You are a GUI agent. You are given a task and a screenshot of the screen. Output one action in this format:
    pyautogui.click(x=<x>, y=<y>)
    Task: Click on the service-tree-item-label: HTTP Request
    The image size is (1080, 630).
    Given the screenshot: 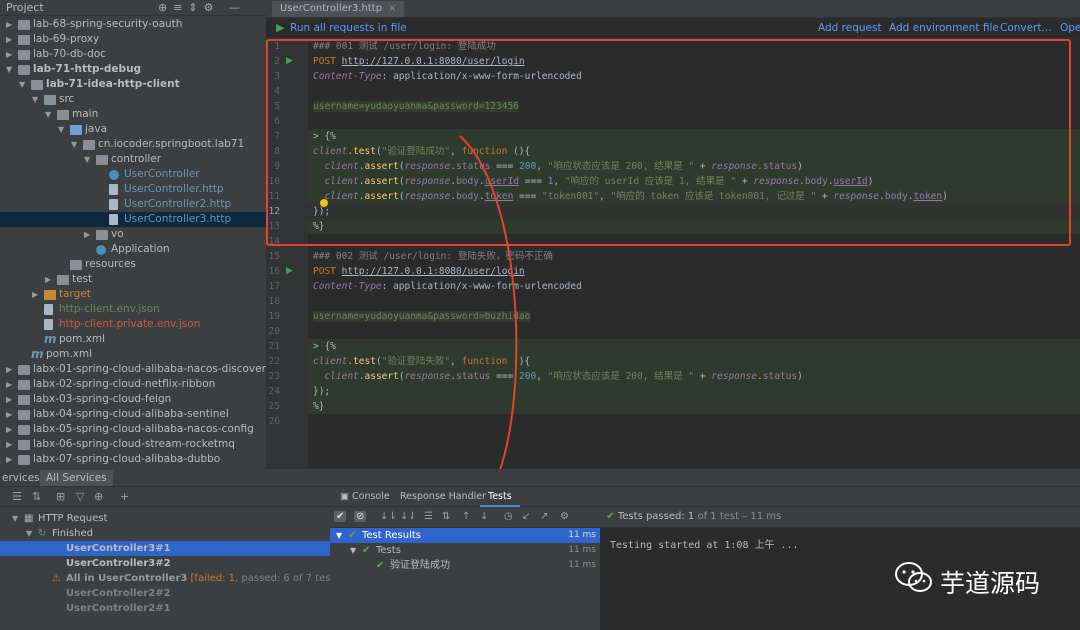 What is the action you would take?
    pyautogui.click(x=72, y=518)
    